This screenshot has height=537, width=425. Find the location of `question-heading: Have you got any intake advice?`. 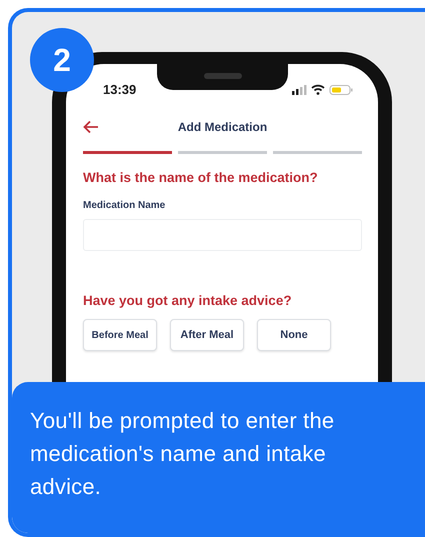

question-heading: Have you got any intake advice? is located at coordinates (188, 300).